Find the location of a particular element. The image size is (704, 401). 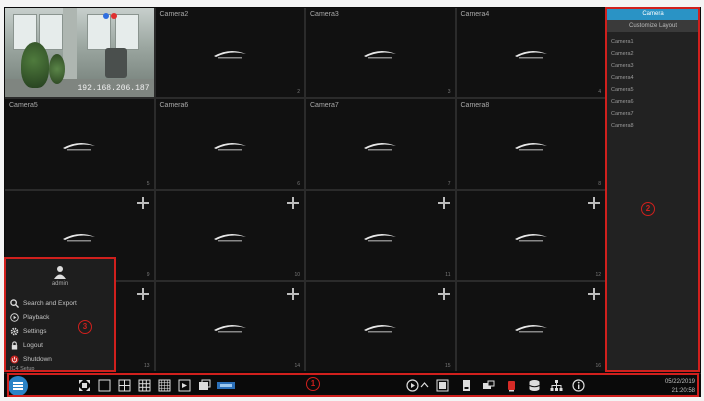

camera-cell-8: Camera8 8 is located at coordinates (530, 144).